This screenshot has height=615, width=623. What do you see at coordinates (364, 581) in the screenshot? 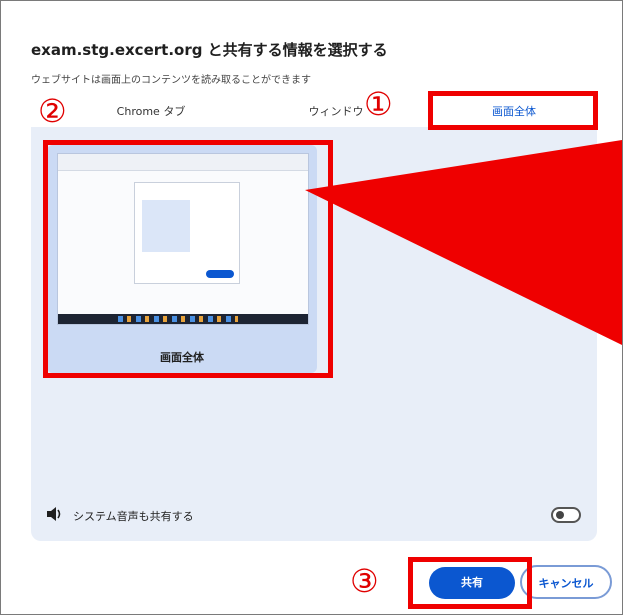
I see `step-number-3: ③` at bounding box center [364, 581].